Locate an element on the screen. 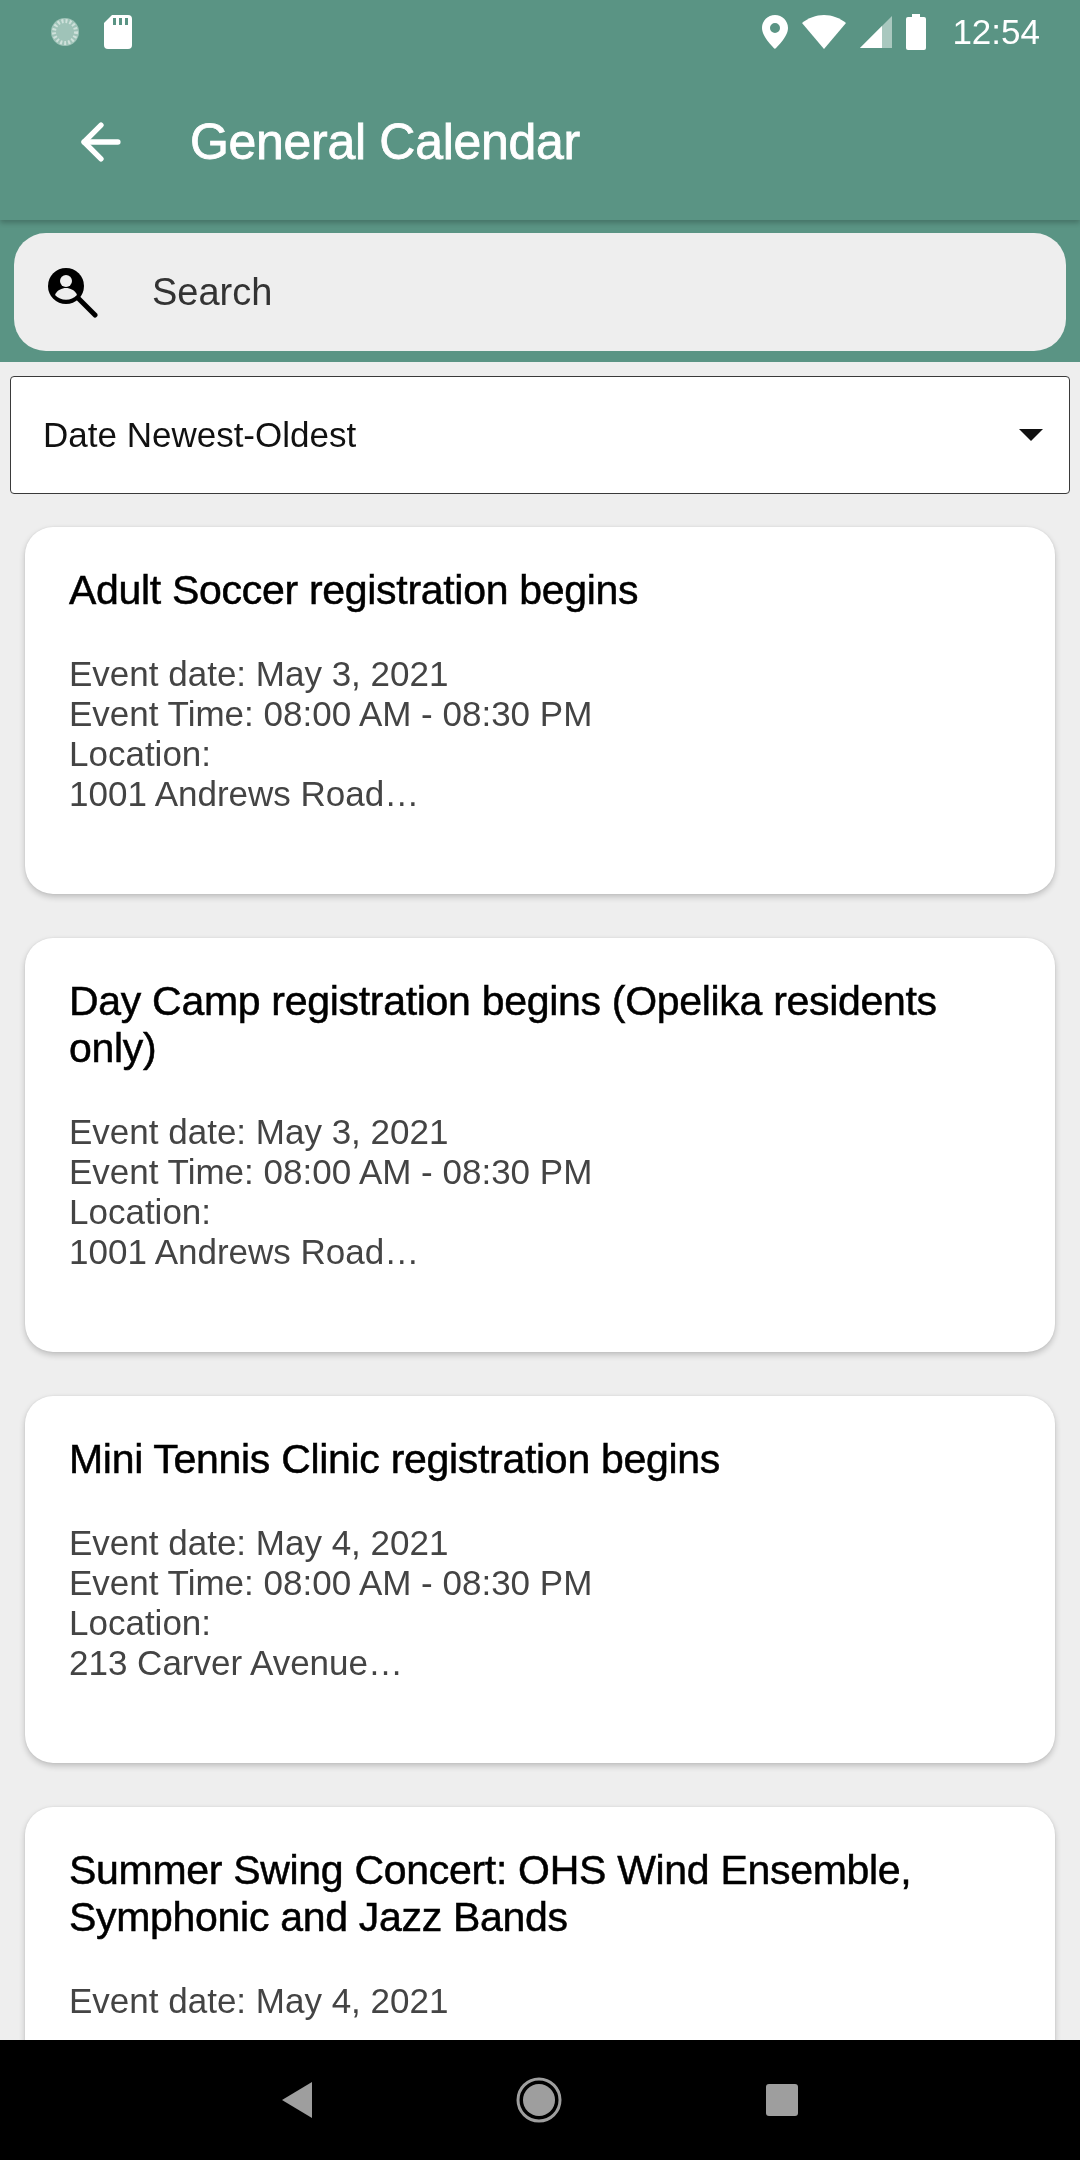 This screenshot has height=2160, width=1080. screen-title: General Calendar is located at coordinates (385, 142).